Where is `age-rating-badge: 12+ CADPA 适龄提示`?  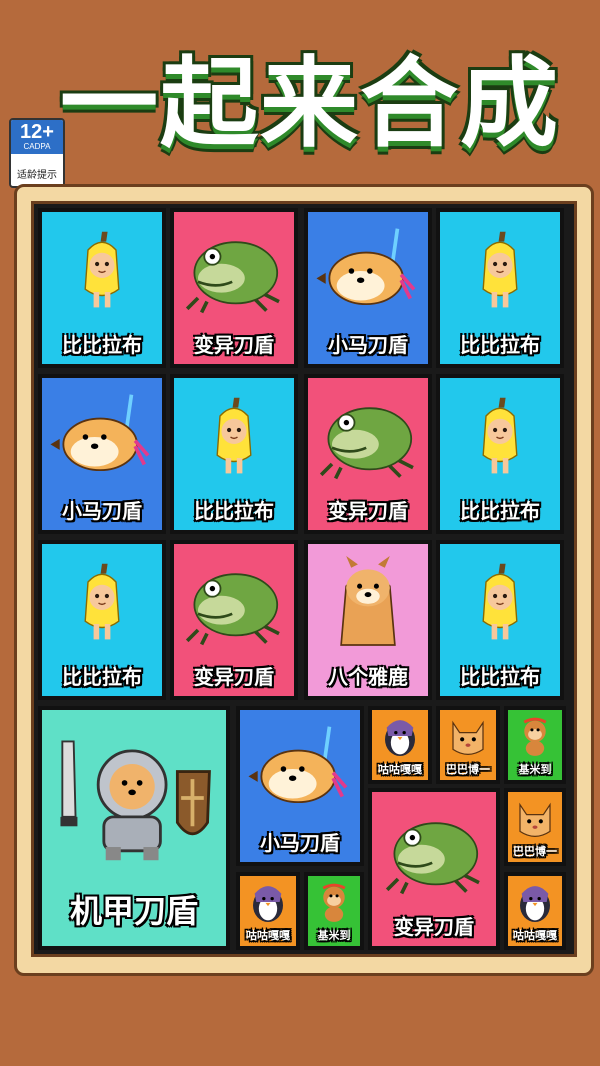 age-rating-badge: 12+ CADPA 适龄提示 is located at coordinates (37, 153).